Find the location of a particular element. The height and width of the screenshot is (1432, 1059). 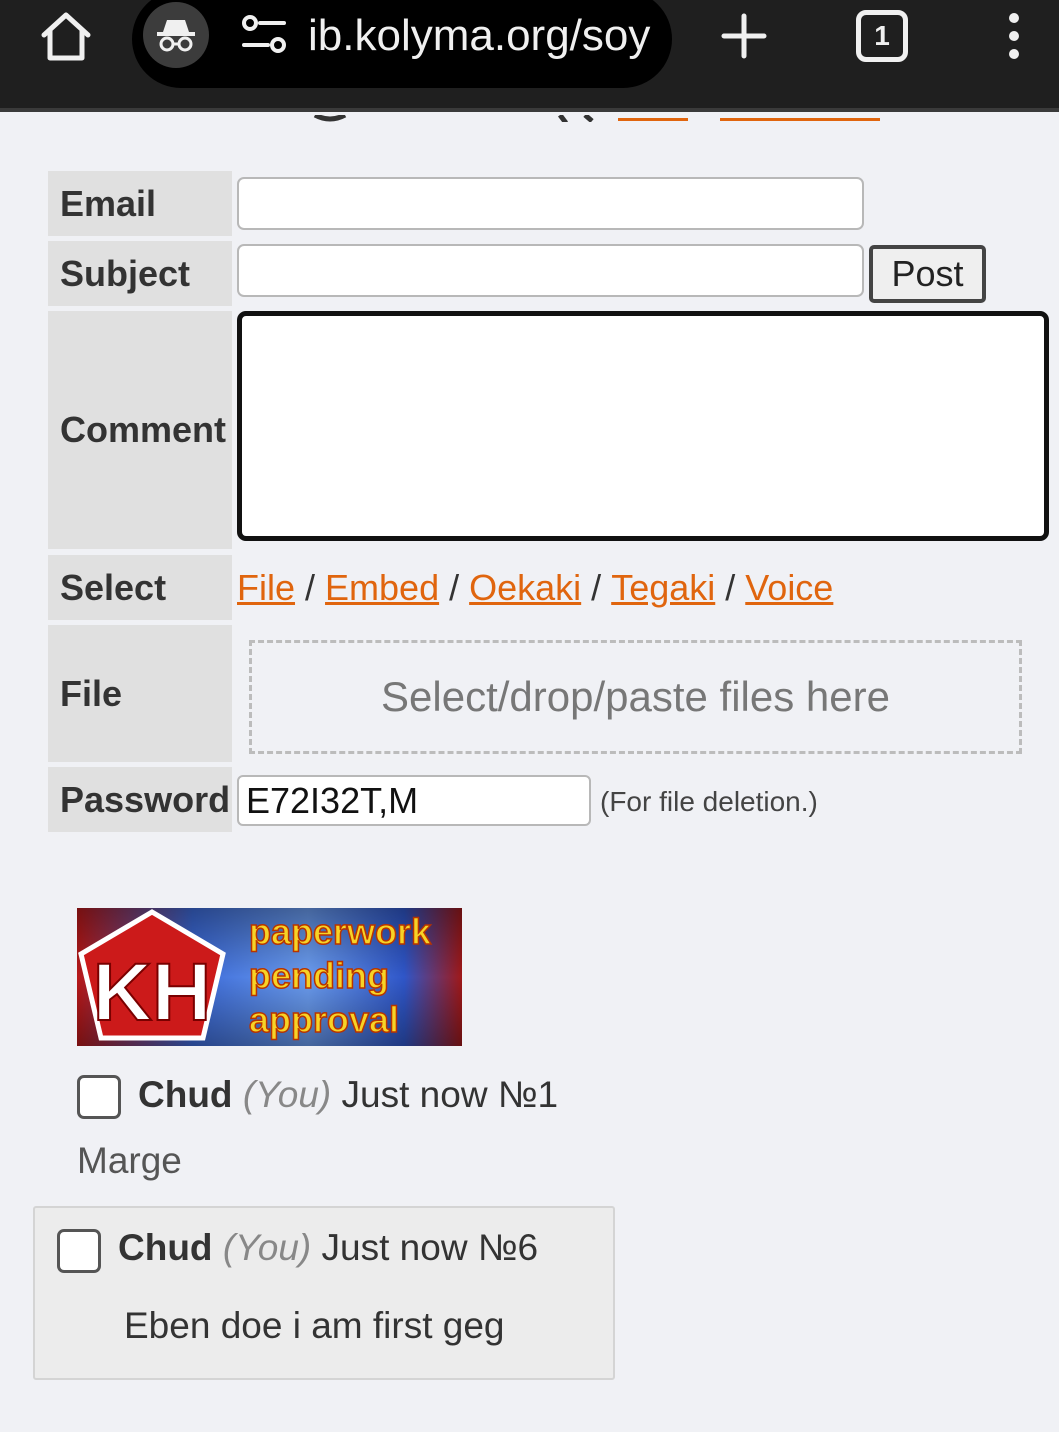

banner-line-3: approval is located at coordinates (324, 1019).